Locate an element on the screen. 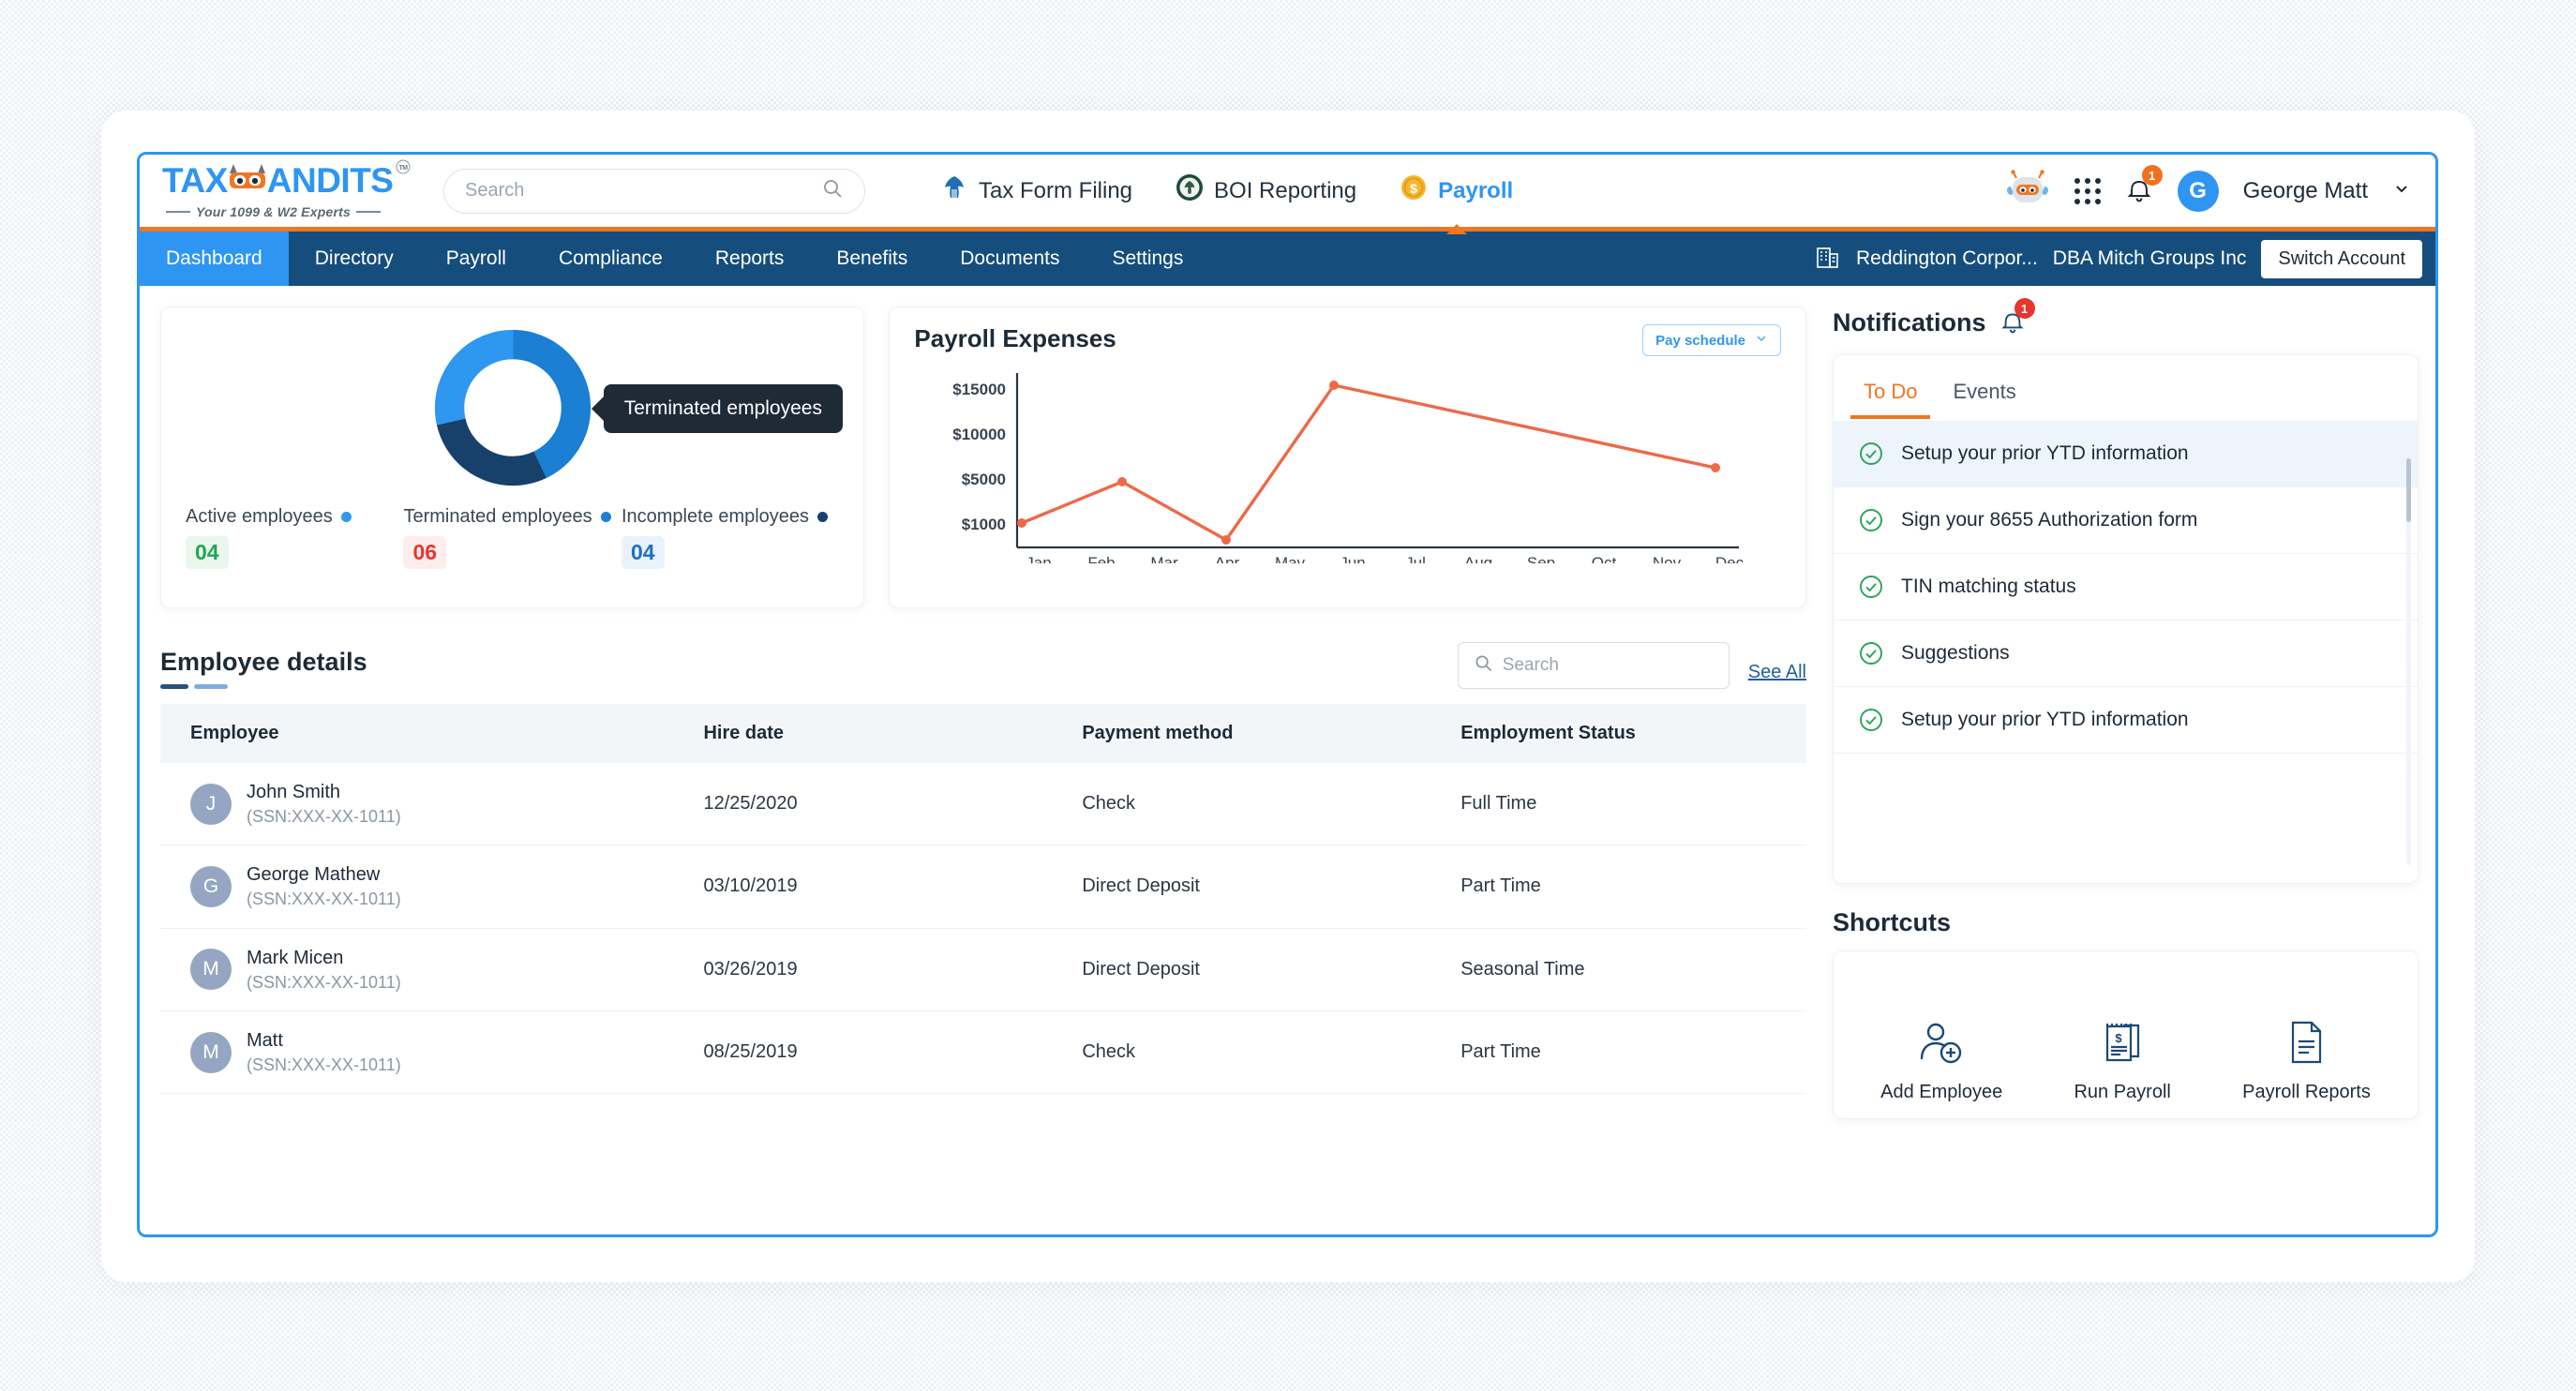 The width and height of the screenshot is (2576, 1391). shortcut-add-employee: Add Employee is located at coordinates (1941, 1061).